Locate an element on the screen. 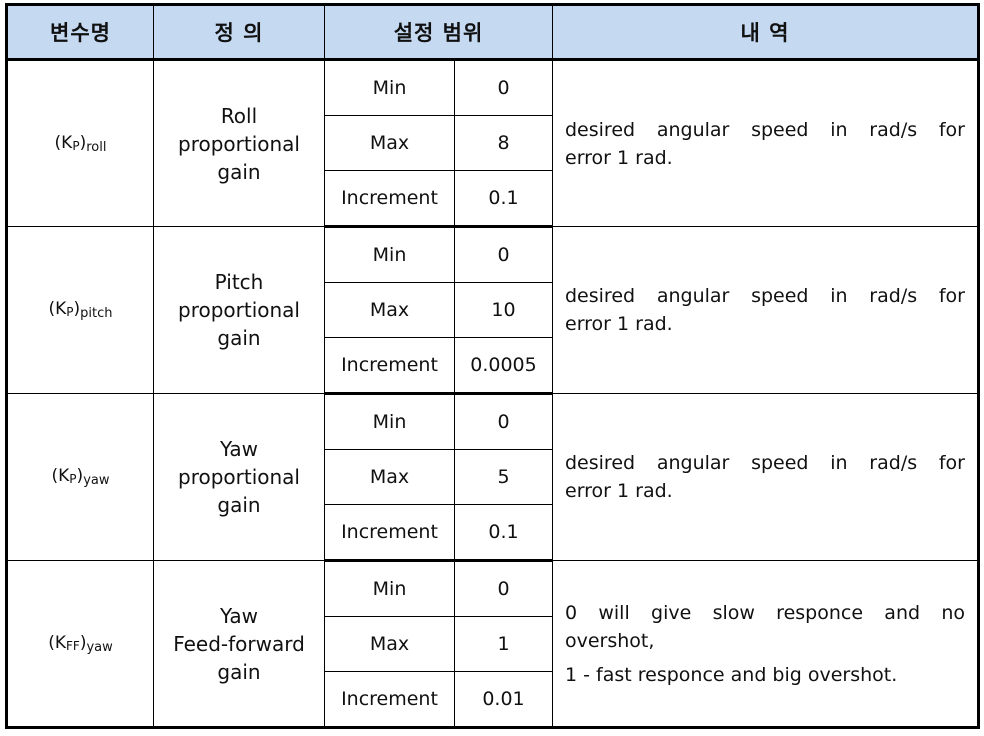 The height and width of the screenshot is (736, 984). variable-name-cell: (KP)yaw is located at coordinates (80, 477).